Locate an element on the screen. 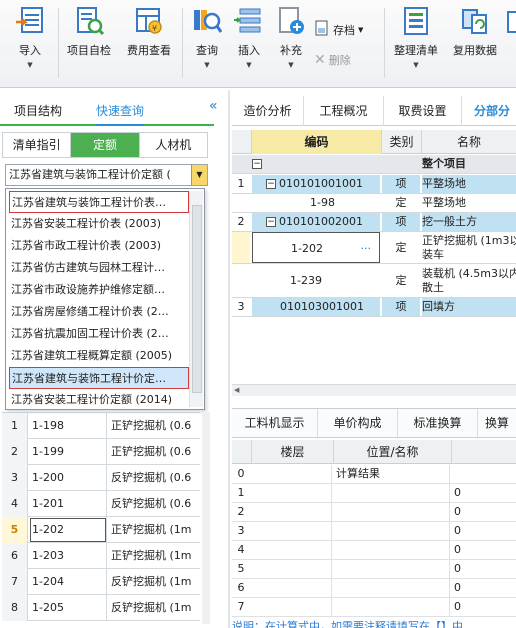 The width and height of the screenshot is (516, 628). table-row: 3 1-200 反铲挖掘机 (0.6 is located at coordinates (101, 478).